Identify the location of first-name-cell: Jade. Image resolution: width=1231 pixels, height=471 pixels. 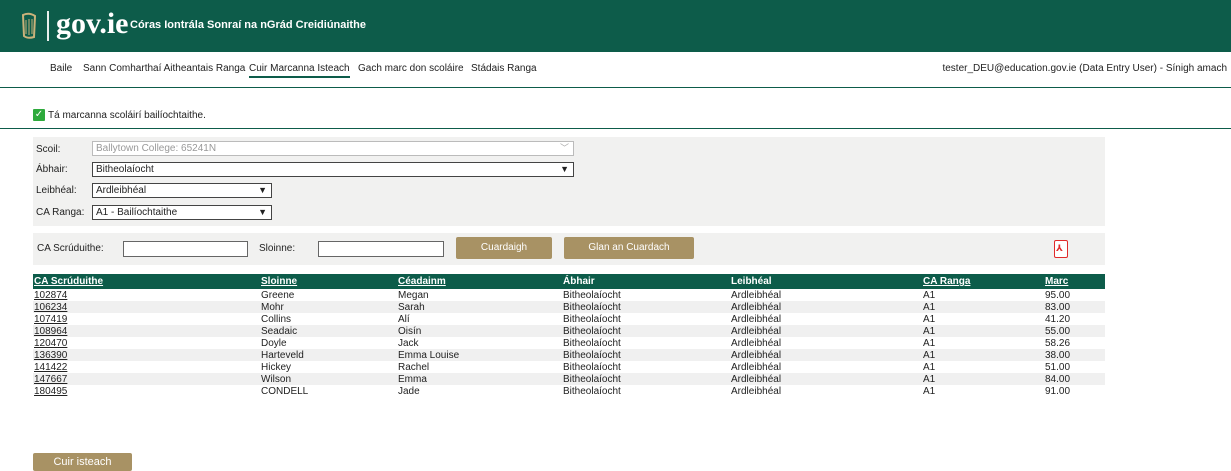
(409, 391).